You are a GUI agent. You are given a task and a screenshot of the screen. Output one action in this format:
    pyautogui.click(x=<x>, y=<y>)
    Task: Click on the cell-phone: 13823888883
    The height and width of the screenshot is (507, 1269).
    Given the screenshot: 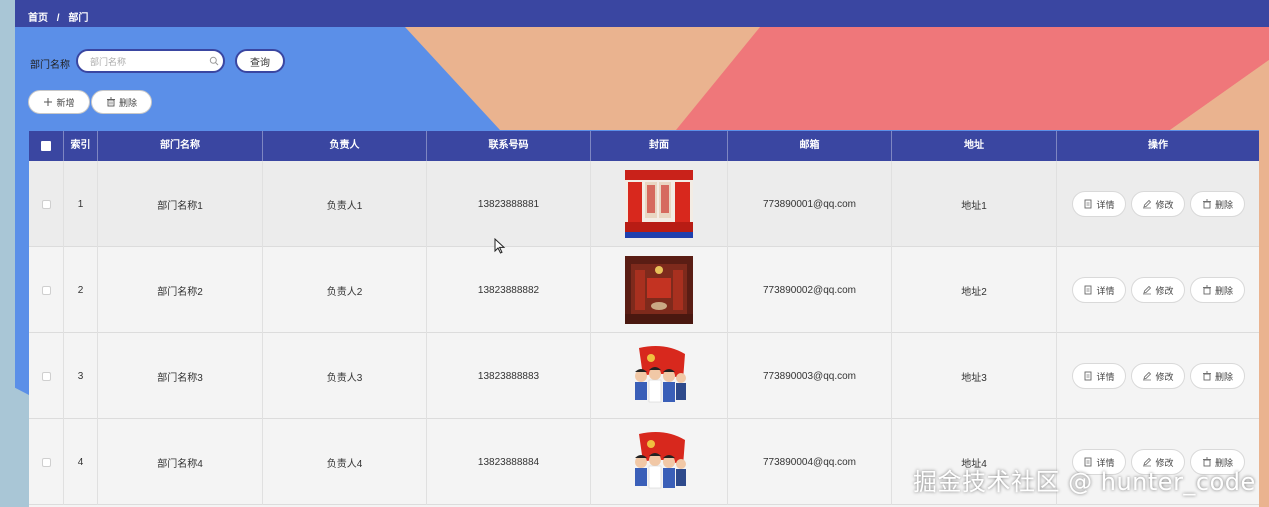 What is the action you would take?
    pyautogui.click(x=508, y=376)
    